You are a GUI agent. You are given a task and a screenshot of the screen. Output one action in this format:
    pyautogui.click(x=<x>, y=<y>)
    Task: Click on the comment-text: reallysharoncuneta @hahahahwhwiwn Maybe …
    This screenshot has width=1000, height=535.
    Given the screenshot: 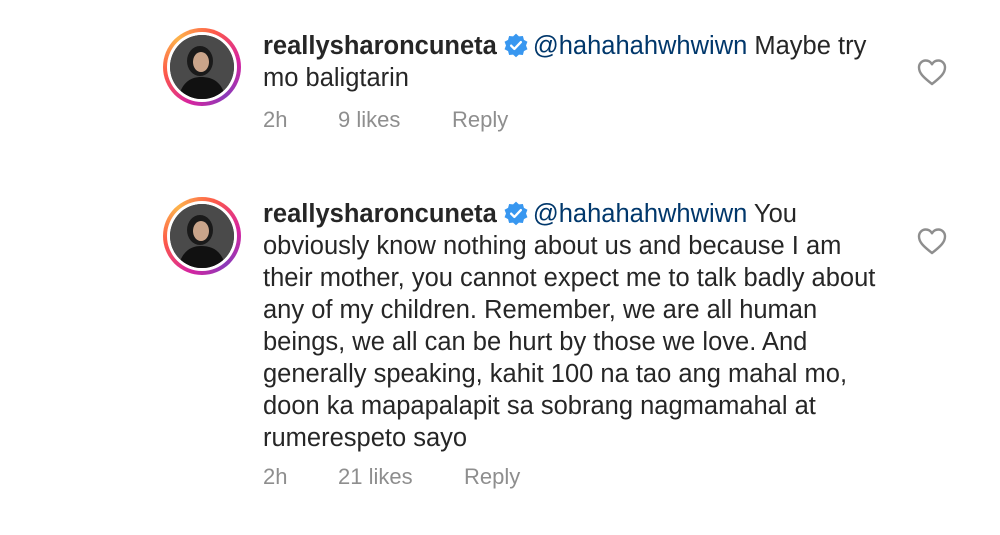 What is the action you would take?
    pyautogui.click(x=573, y=62)
    